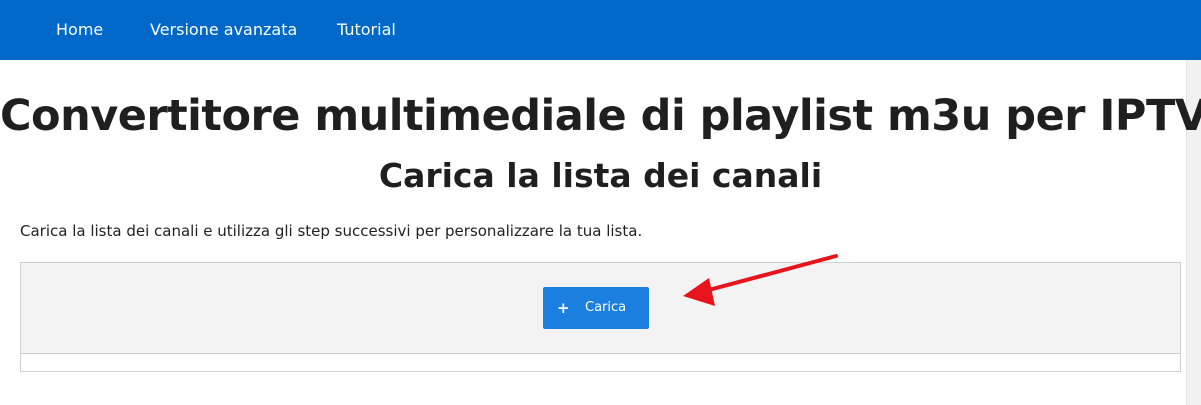 Image resolution: width=1201 pixels, height=405 pixels. Describe the element at coordinates (79, 30) in the screenshot. I see `nav-item-home: Home` at that location.